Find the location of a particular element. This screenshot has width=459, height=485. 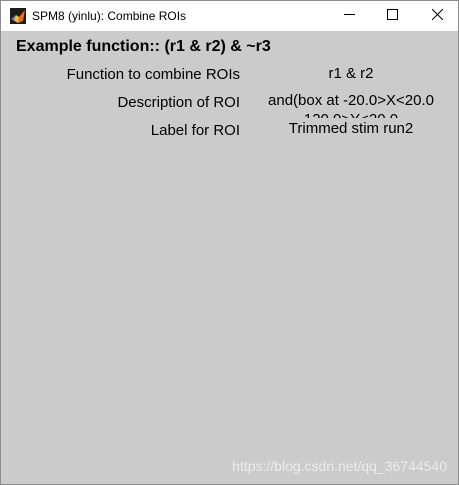

matlab-icon is located at coordinates (18, 16).